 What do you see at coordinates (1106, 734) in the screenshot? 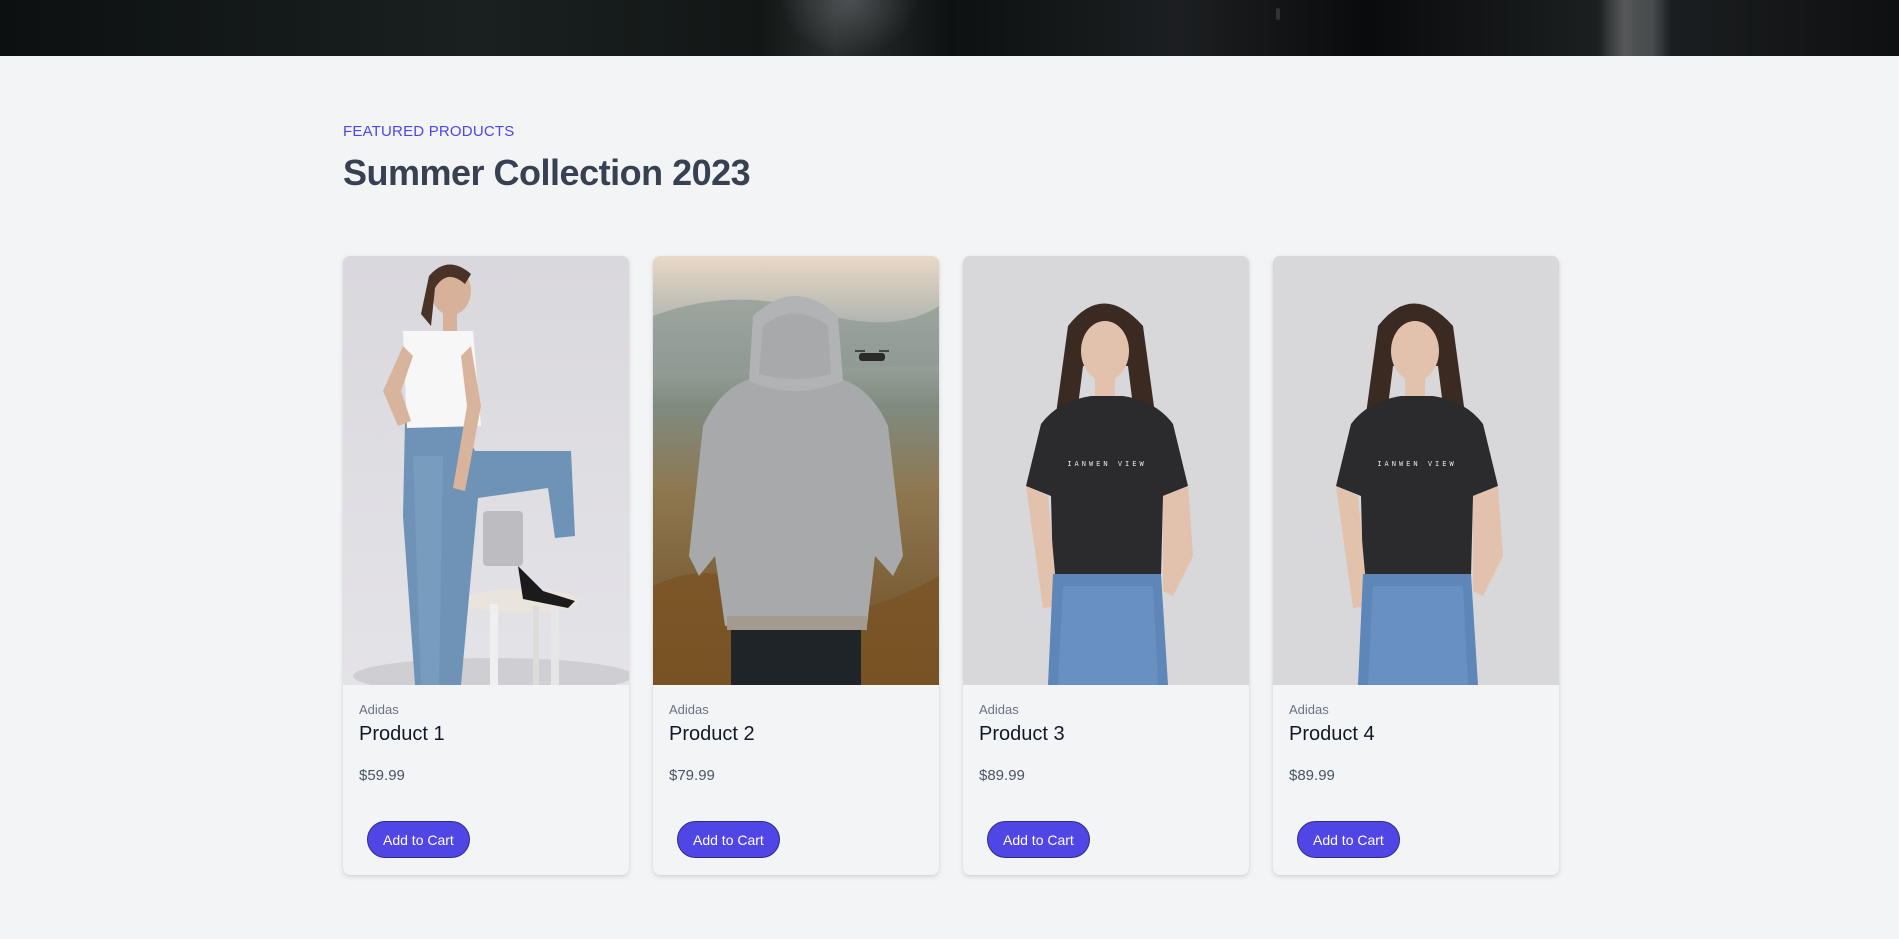
I see `product-name: Product 3` at bounding box center [1106, 734].